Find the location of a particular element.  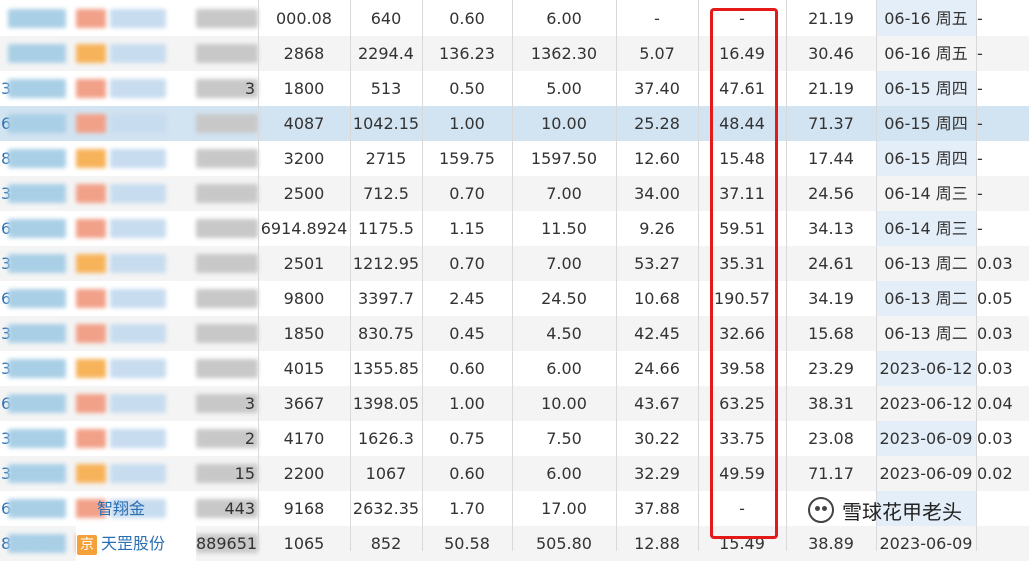

value-cell: 34.13 is located at coordinates (831, 228).